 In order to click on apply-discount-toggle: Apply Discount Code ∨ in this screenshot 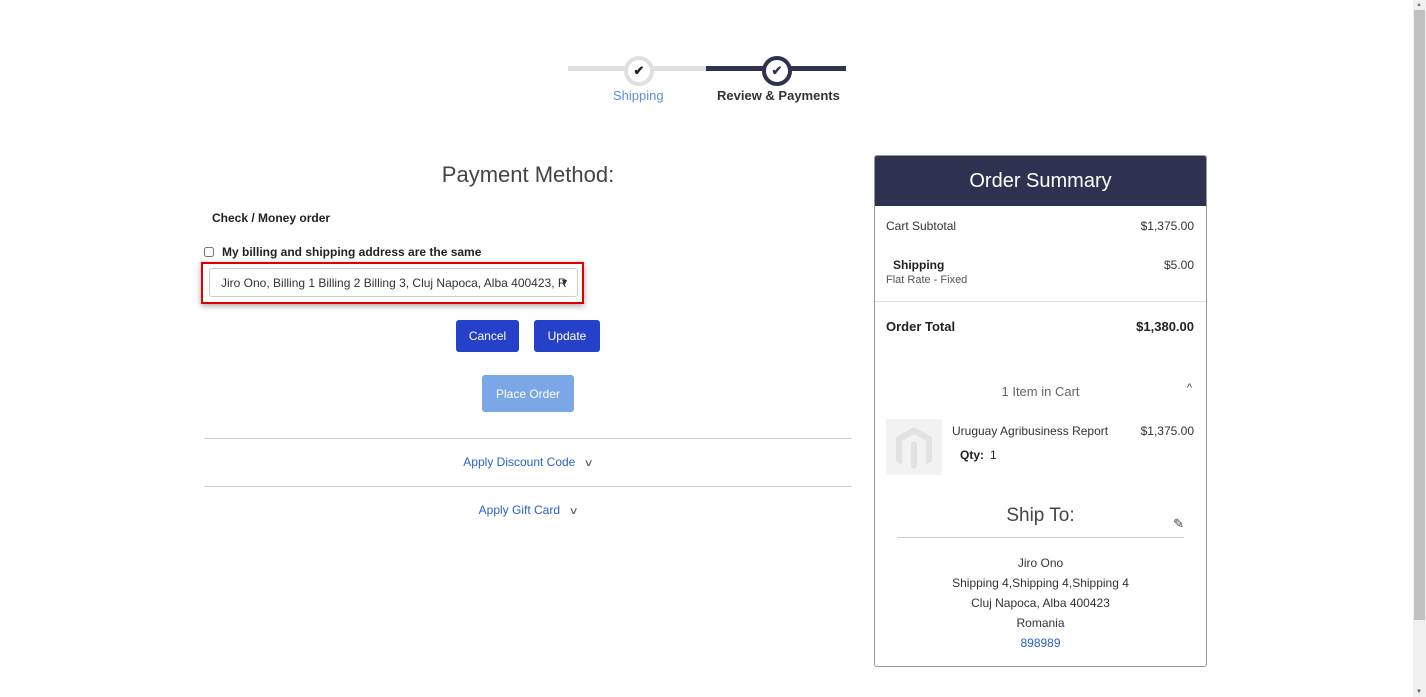, I will do `click(528, 462)`.